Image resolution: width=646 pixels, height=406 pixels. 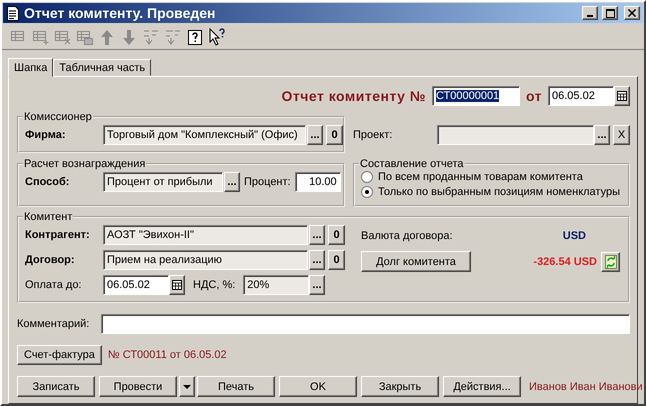 What do you see at coordinates (31, 67) in the screenshot?
I see `tab: Шапка` at bounding box center [31, 67].